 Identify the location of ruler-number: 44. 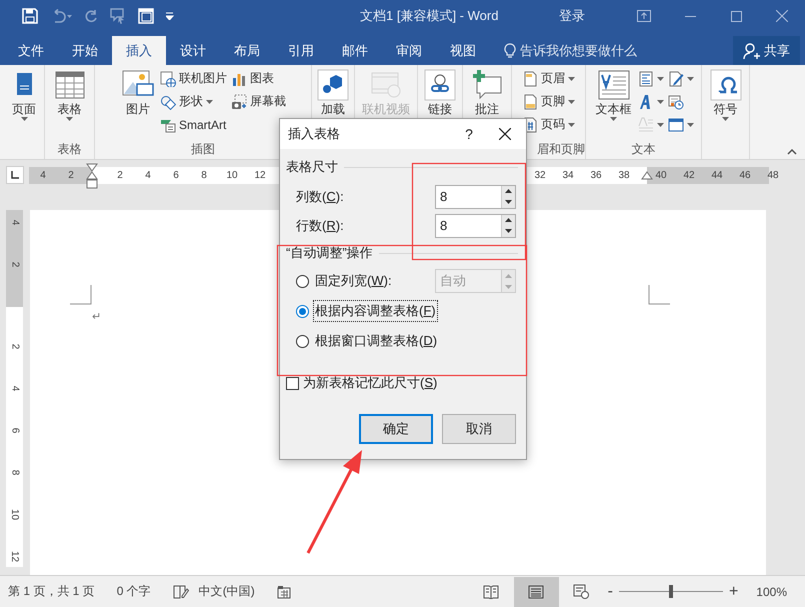
(717, 175).